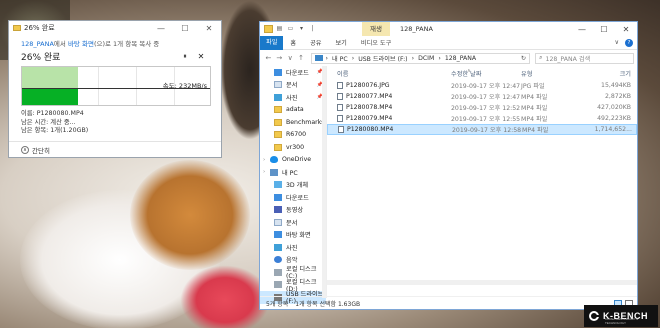 This screenshot has height=328, width=660. What do you see at coordinates (60, 44) in the screenshot?
I see `copy-desc-text: 에서` at bounding box center [60, 44].